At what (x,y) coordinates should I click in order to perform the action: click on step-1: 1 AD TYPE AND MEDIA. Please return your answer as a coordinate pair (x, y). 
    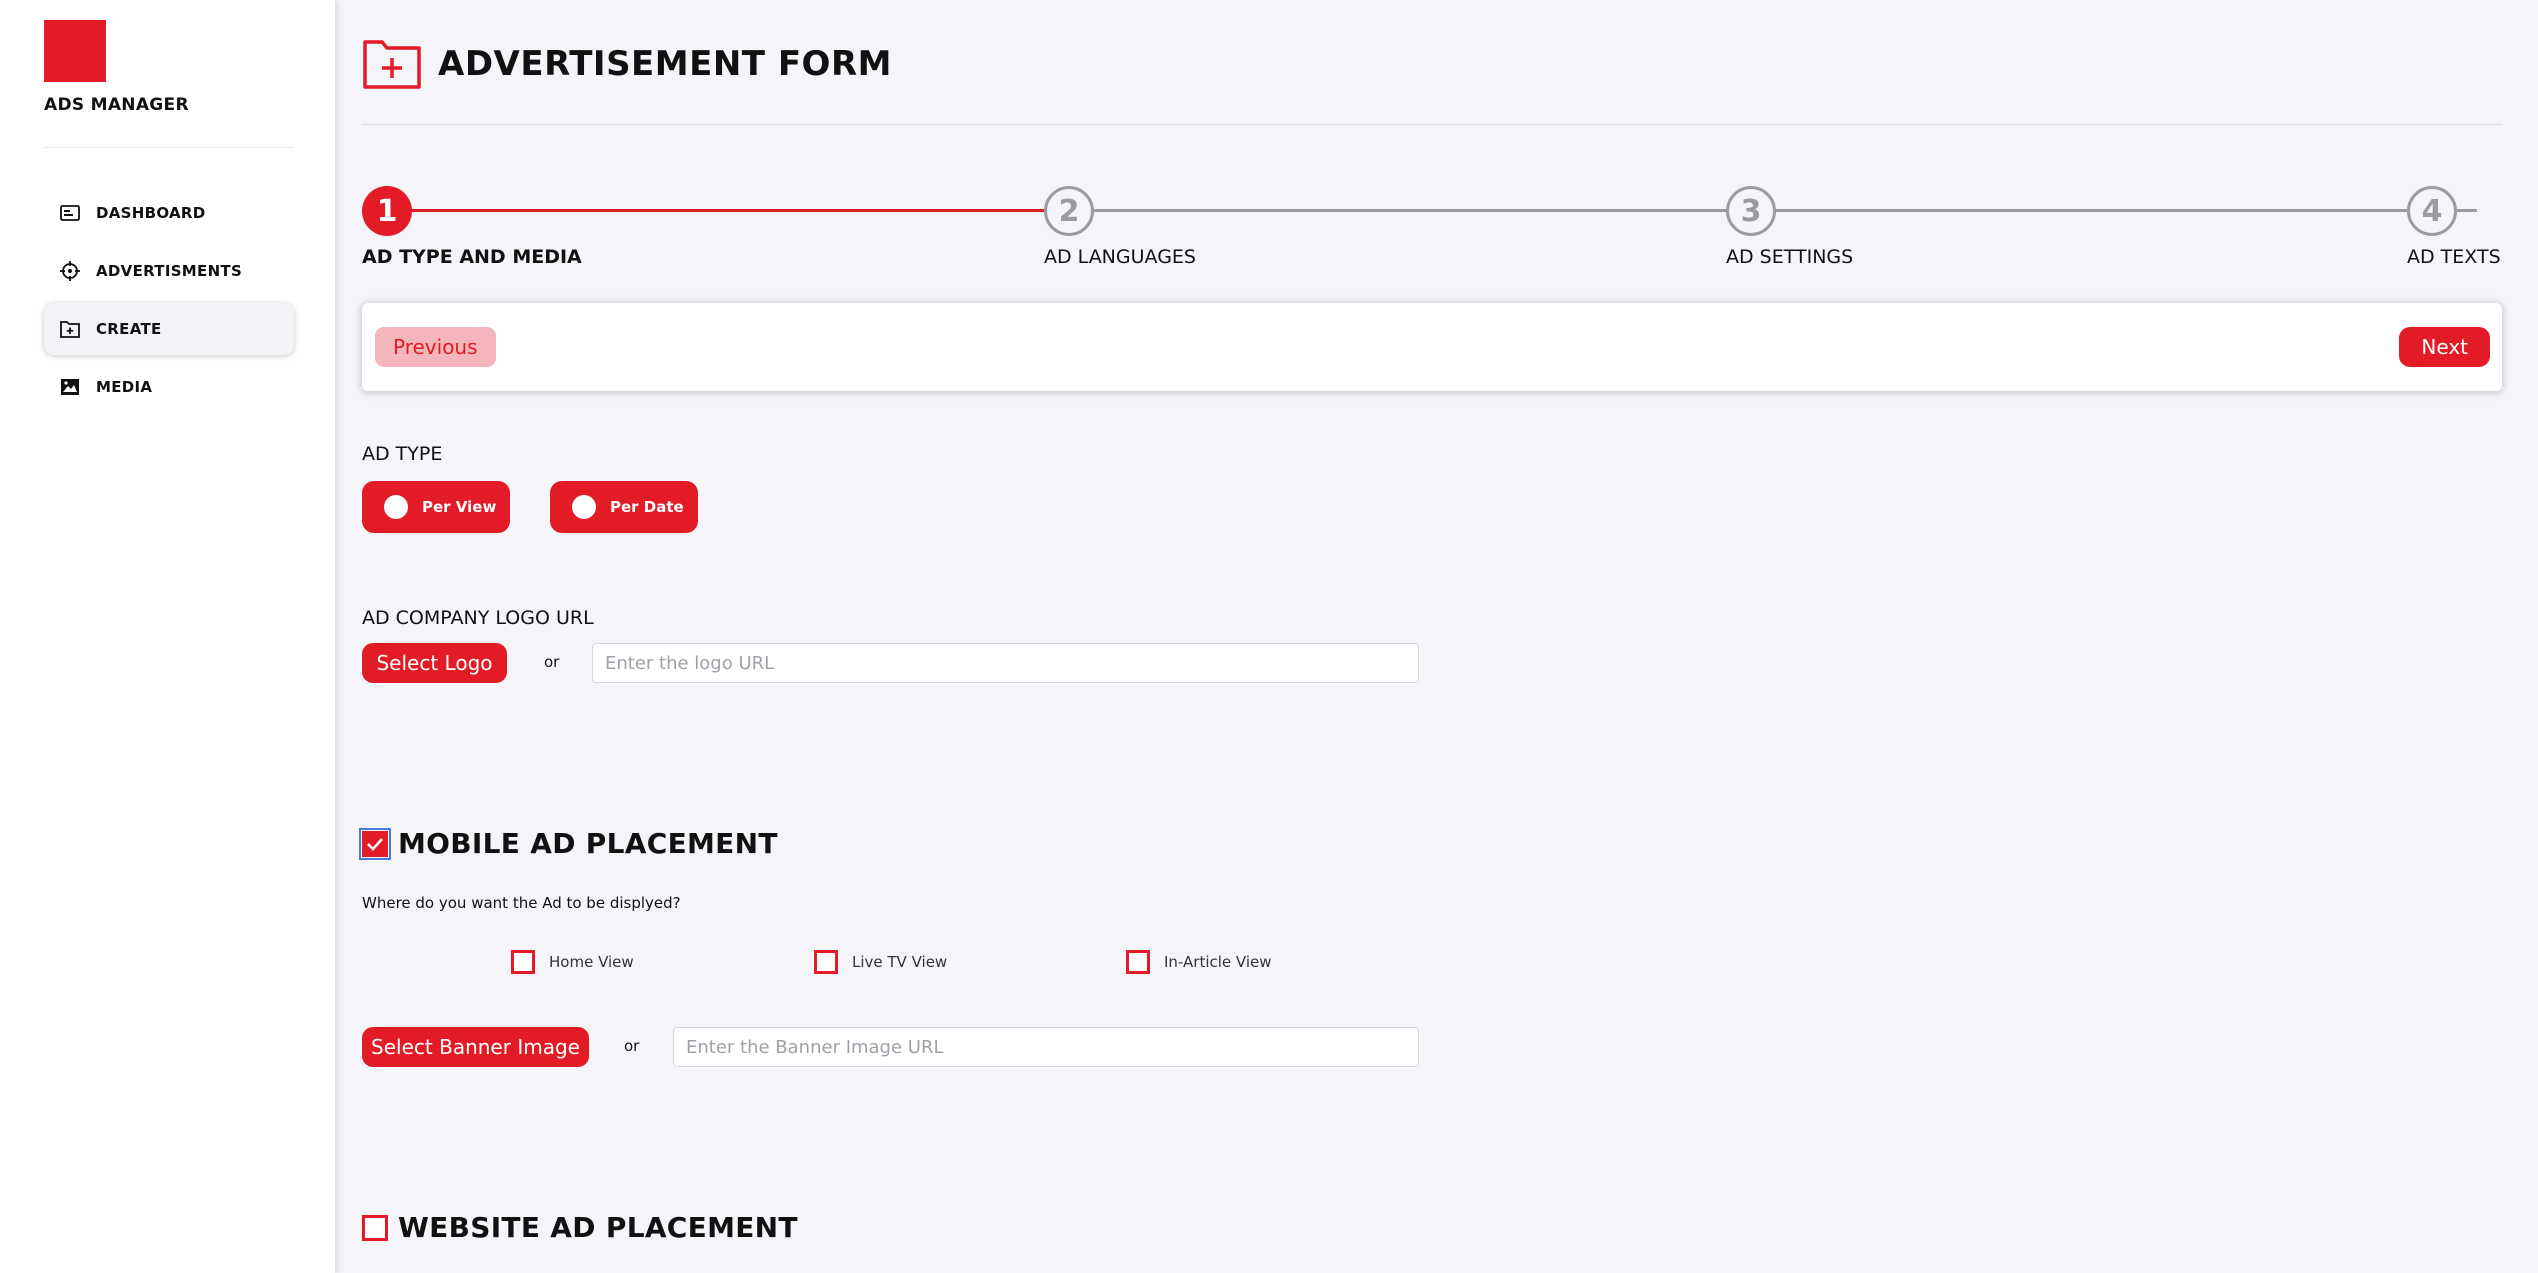
    Looking at the image, I should click on (472, 227).